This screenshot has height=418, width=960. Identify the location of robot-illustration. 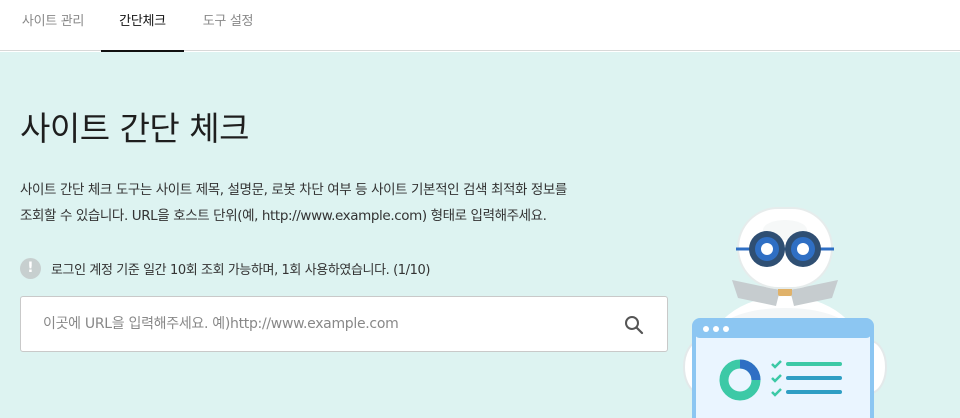
(785, 312).